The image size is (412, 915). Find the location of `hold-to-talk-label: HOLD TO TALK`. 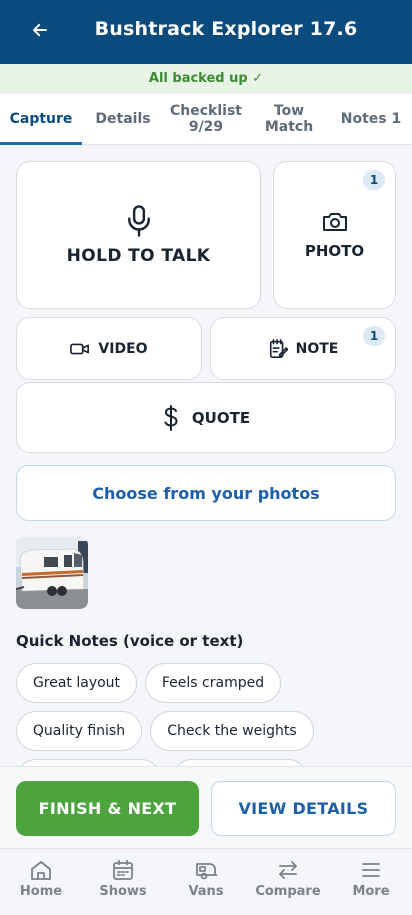

hold-to-talk-label: HOLD TO TALK is located at coordinates (138, 256).